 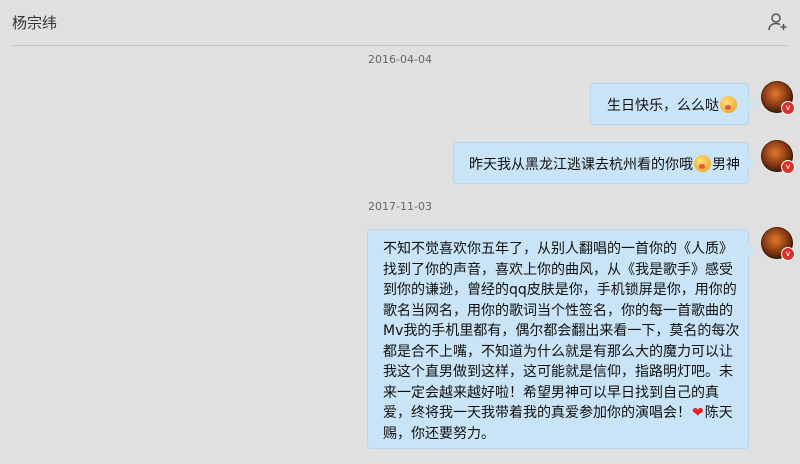 I want to click on header-divider, so click(x=400, y=45).